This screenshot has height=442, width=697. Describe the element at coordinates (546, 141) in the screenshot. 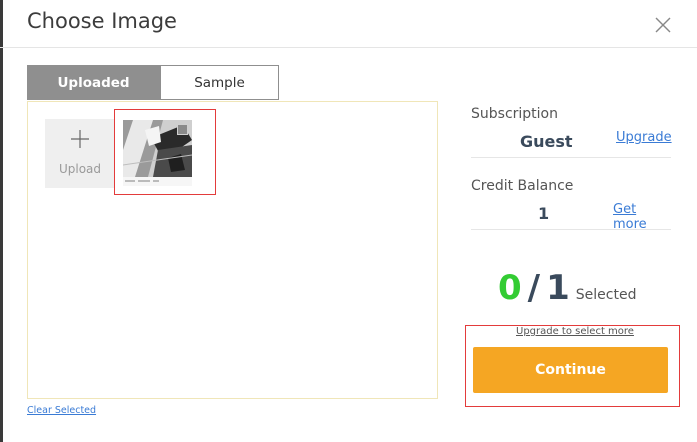

I see `subscription-value: Guest` at that location.